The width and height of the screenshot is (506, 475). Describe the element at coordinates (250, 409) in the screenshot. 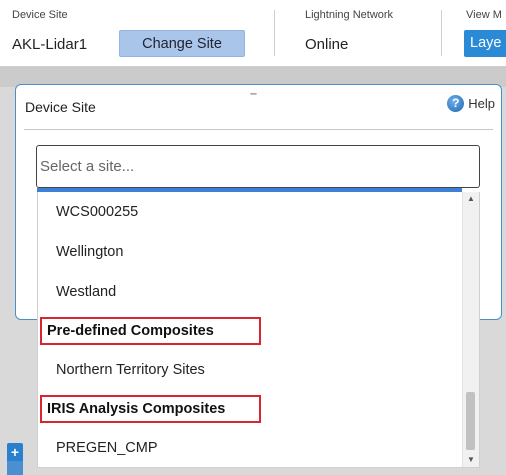

I see `group-header-iris: IRIS Analysis Composites` at that location.